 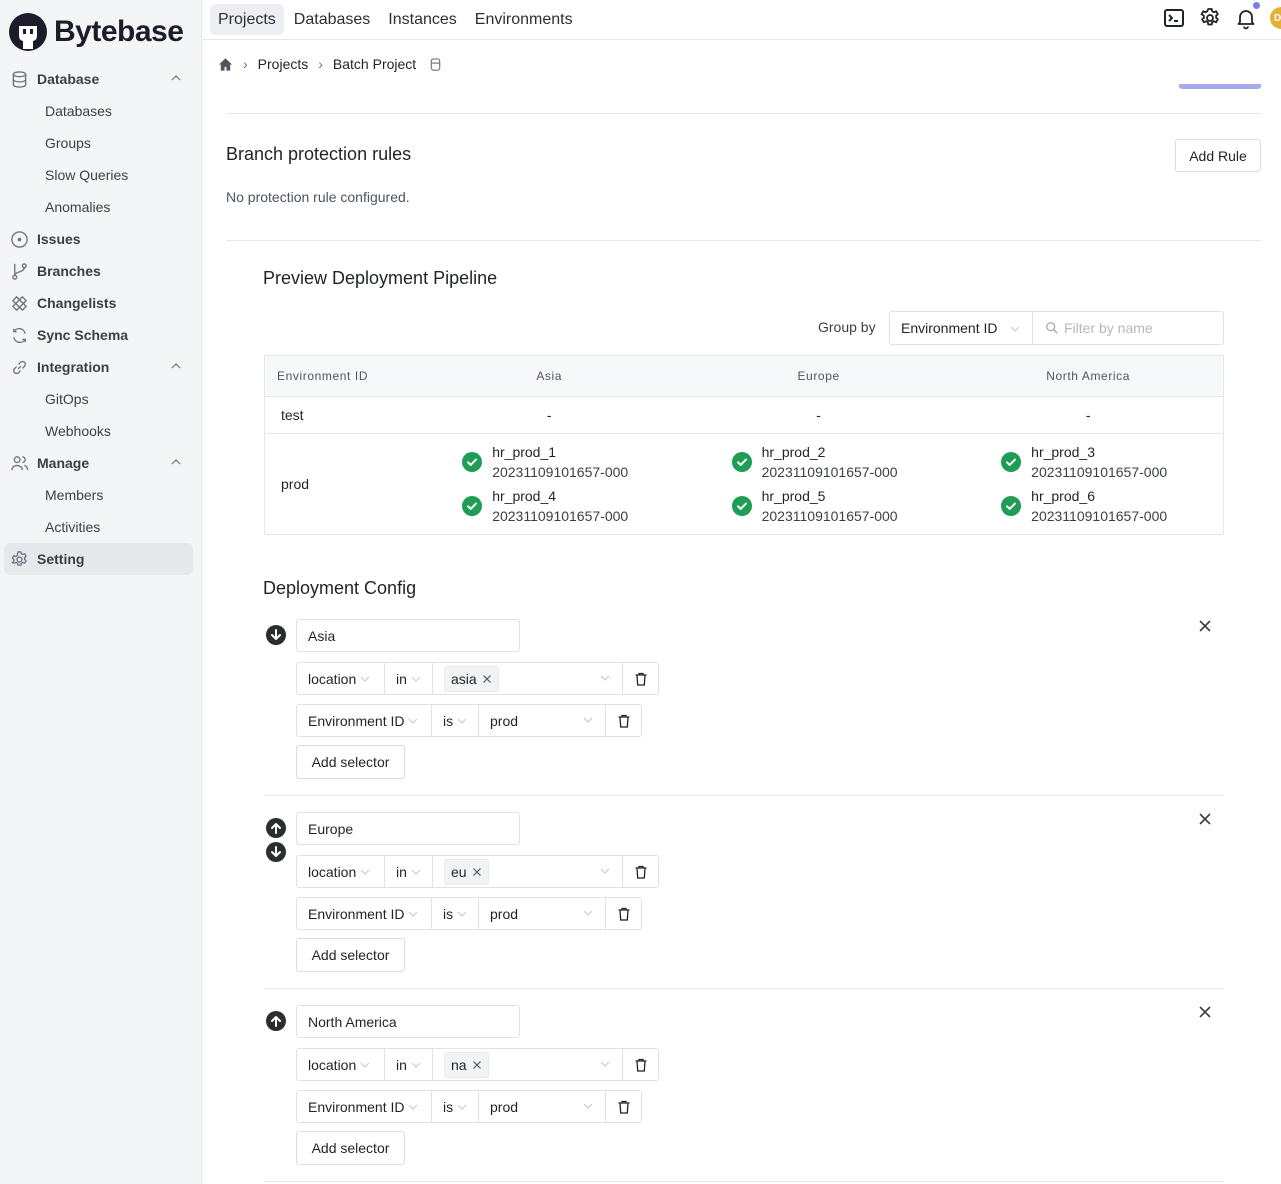 What do you see at coordinates (59, 239) in the screenshot?
I see `sidebar-item-label: Issues` at bounding box center [59, 239].